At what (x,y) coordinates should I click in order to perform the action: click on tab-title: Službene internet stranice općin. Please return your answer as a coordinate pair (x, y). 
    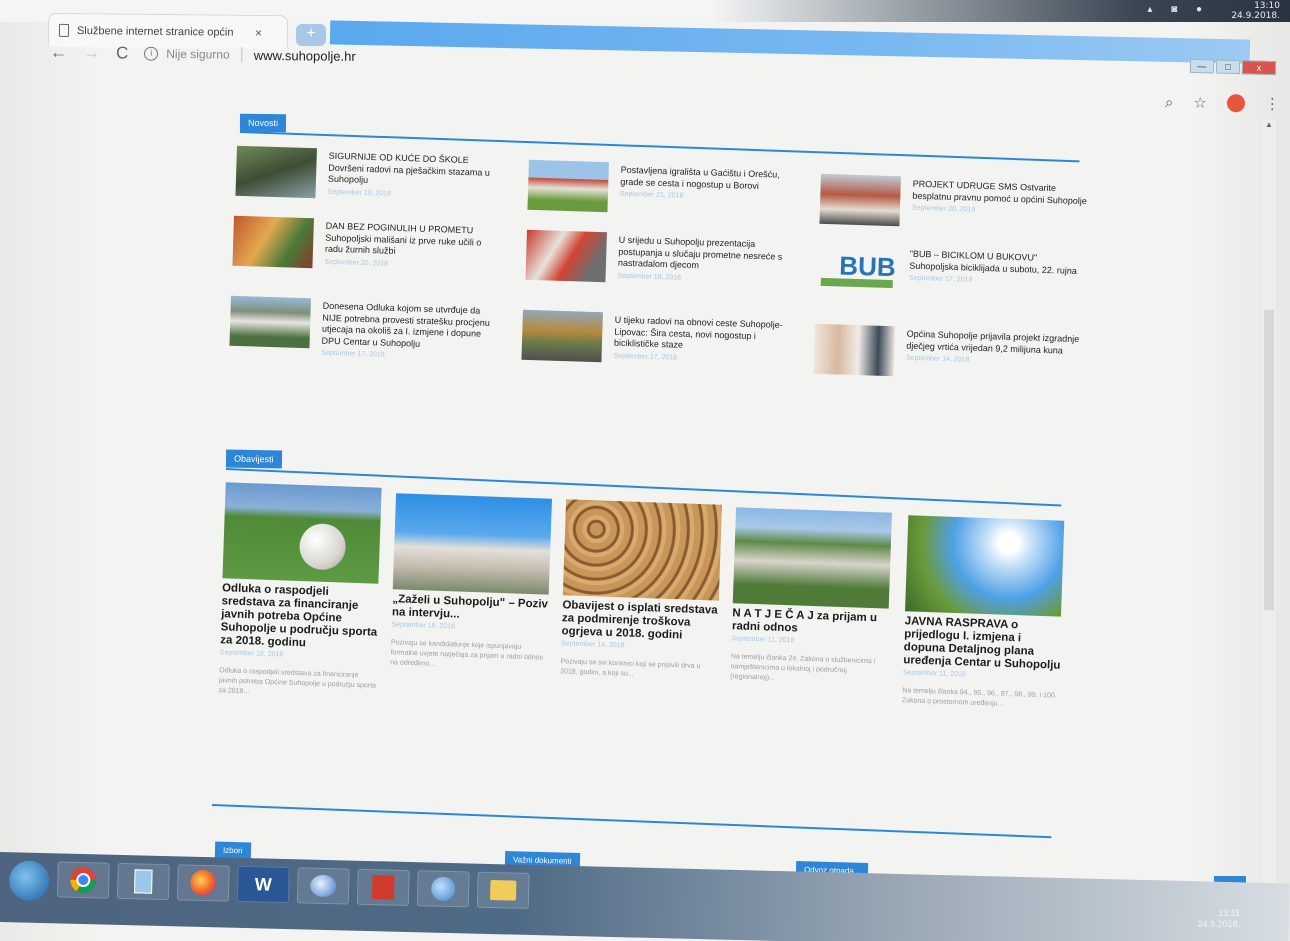
    Looking at the image, I should click on (155, 31).